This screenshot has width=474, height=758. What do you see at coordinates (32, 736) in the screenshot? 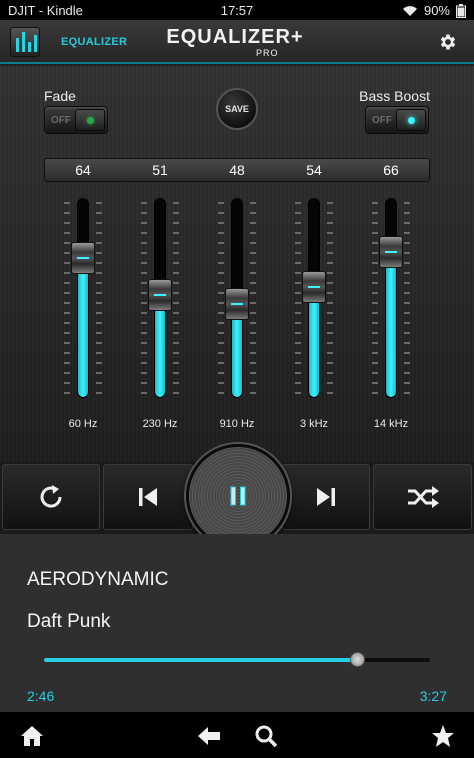
I see `home-icon` at bounding box center [32, 736].